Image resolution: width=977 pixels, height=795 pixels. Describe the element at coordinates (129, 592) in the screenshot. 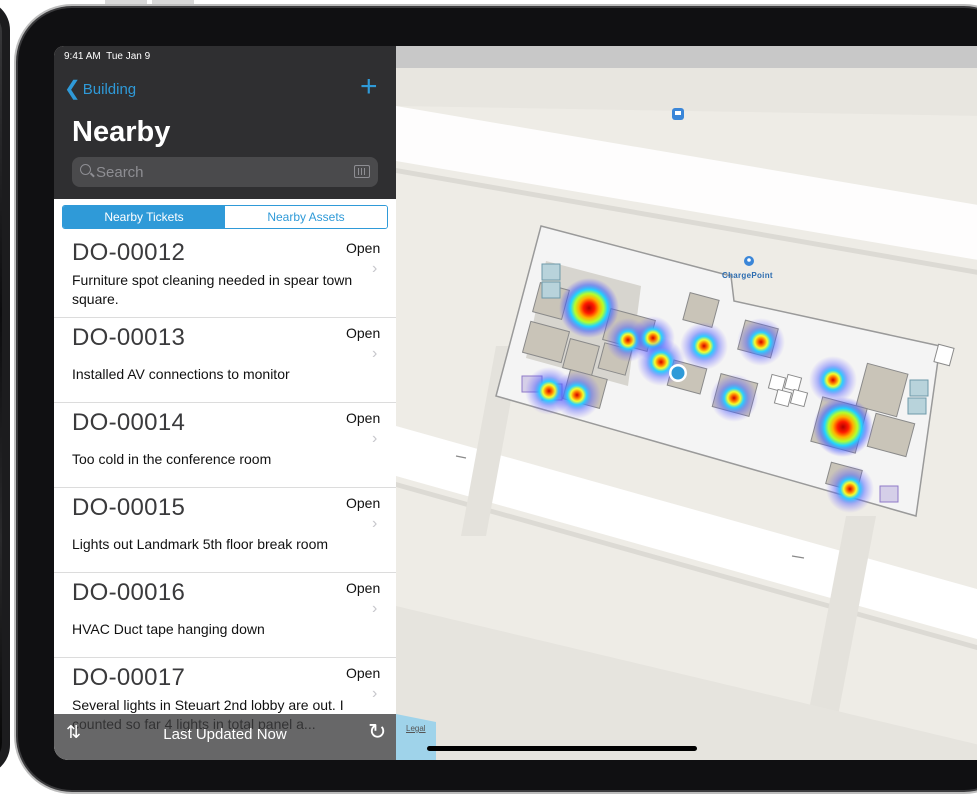

I see `ticket-id: DO-00016` at that location.